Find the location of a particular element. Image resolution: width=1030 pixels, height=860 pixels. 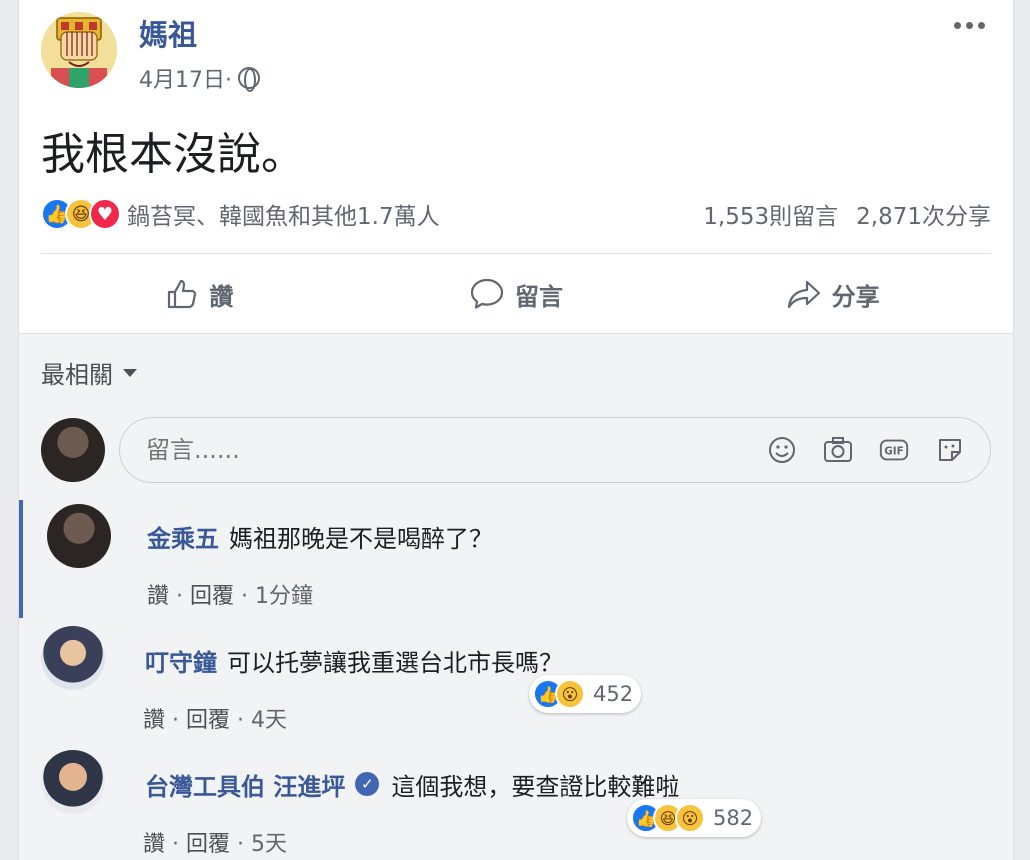

comment-meta: 讚 · 回覆 · 1分鐘 is located at coordinates (230, 596).